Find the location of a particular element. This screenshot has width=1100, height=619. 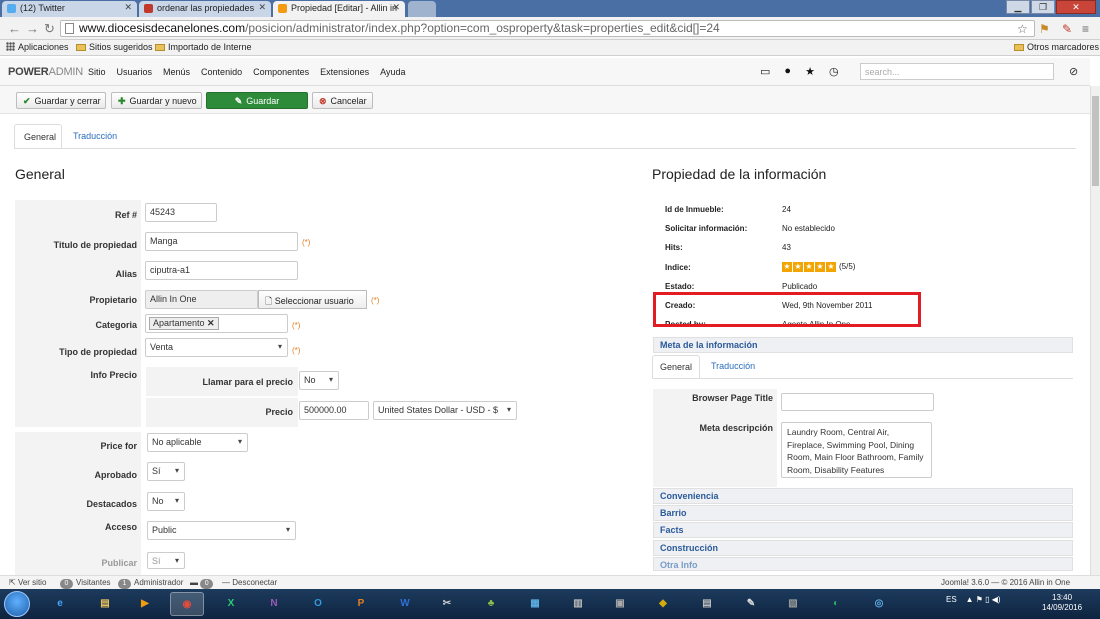

category-chip: Apartamento ✕ is located at coordinates (184, 323).